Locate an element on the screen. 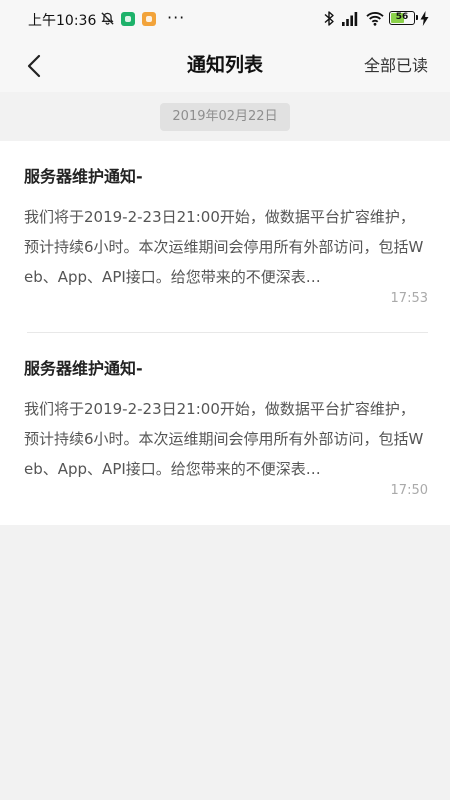  status-time: 上午10:36 is located at coordinates (62, 21).